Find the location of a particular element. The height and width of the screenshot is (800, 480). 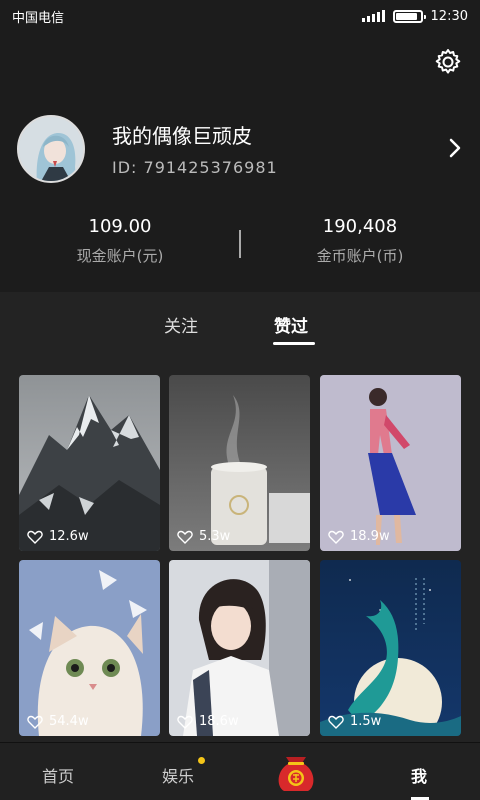

gear-icon is located at coordinates (448, 61).